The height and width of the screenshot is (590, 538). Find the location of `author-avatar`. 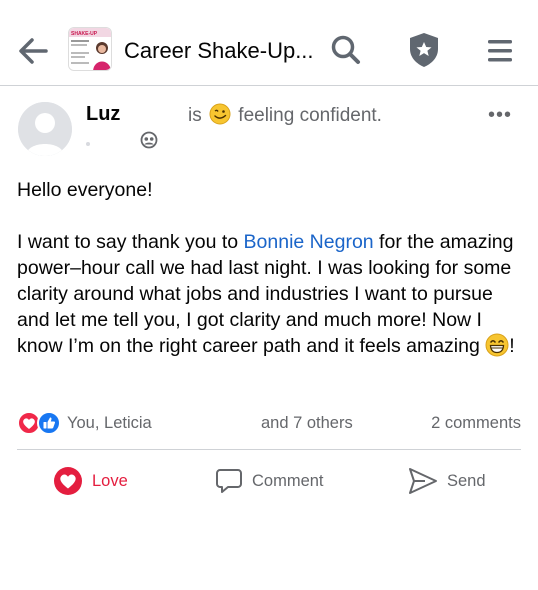

author-avatar is located at coordinates (45, 129).